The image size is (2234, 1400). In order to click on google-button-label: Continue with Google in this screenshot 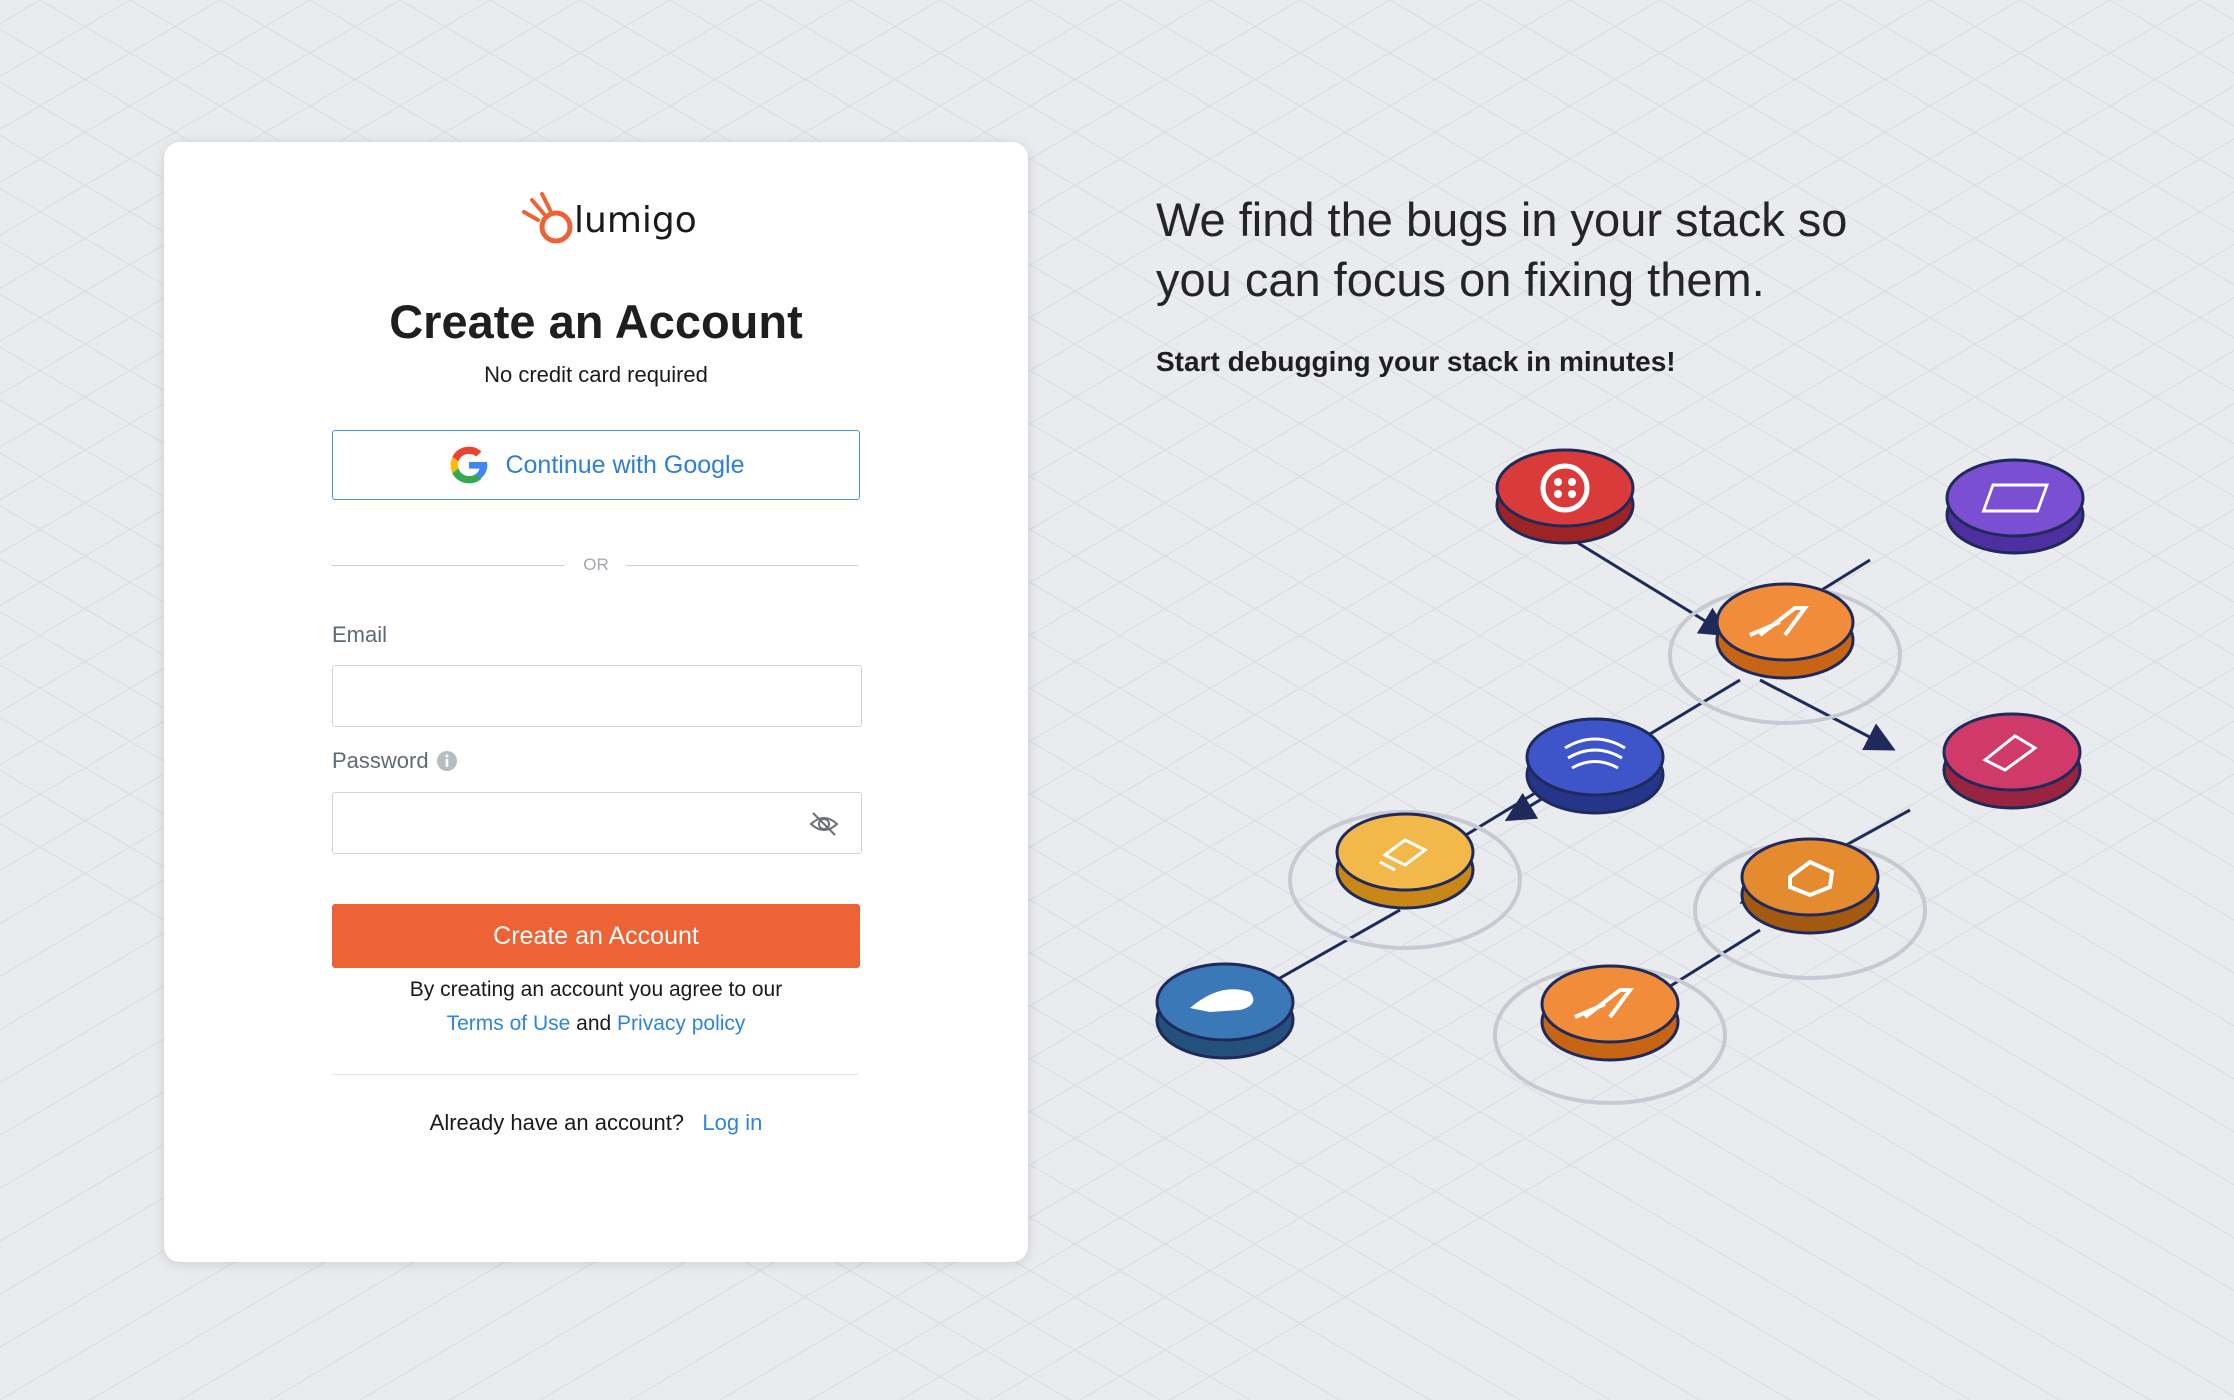, I will do `click(625, 464)`.